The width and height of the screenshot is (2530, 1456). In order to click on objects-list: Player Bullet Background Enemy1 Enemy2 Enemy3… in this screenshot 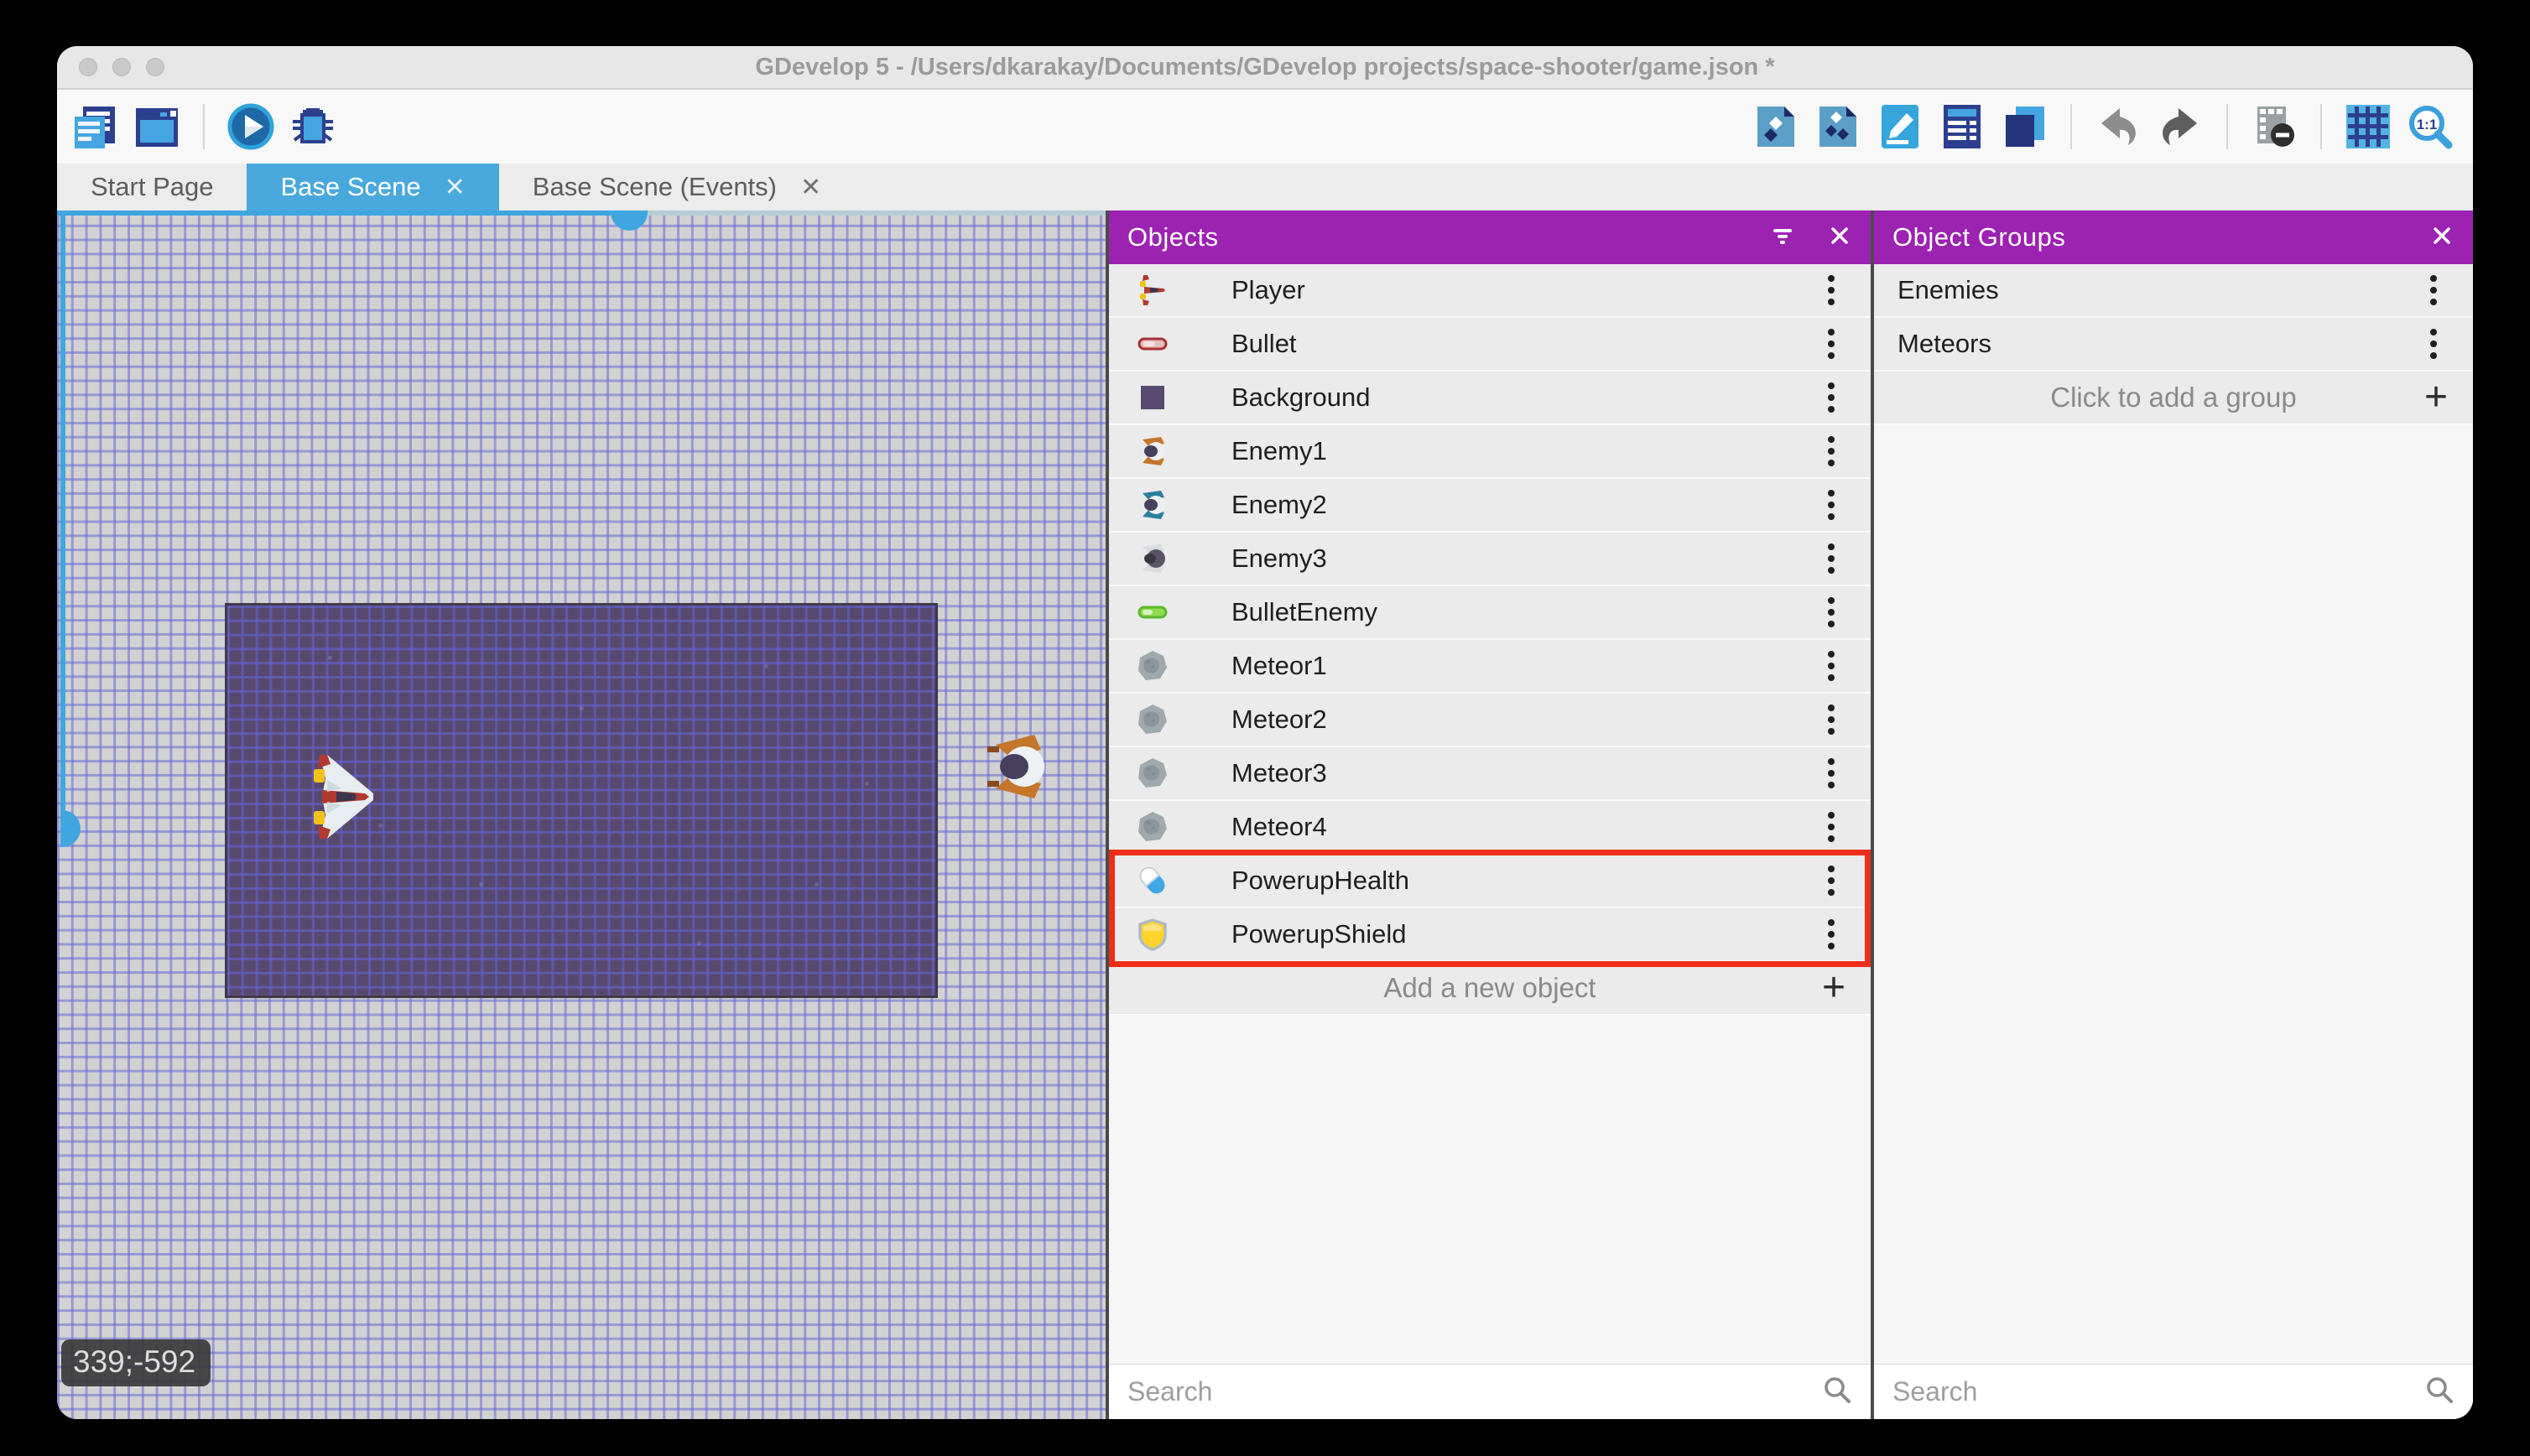, I will do `click(1490, 613)`.